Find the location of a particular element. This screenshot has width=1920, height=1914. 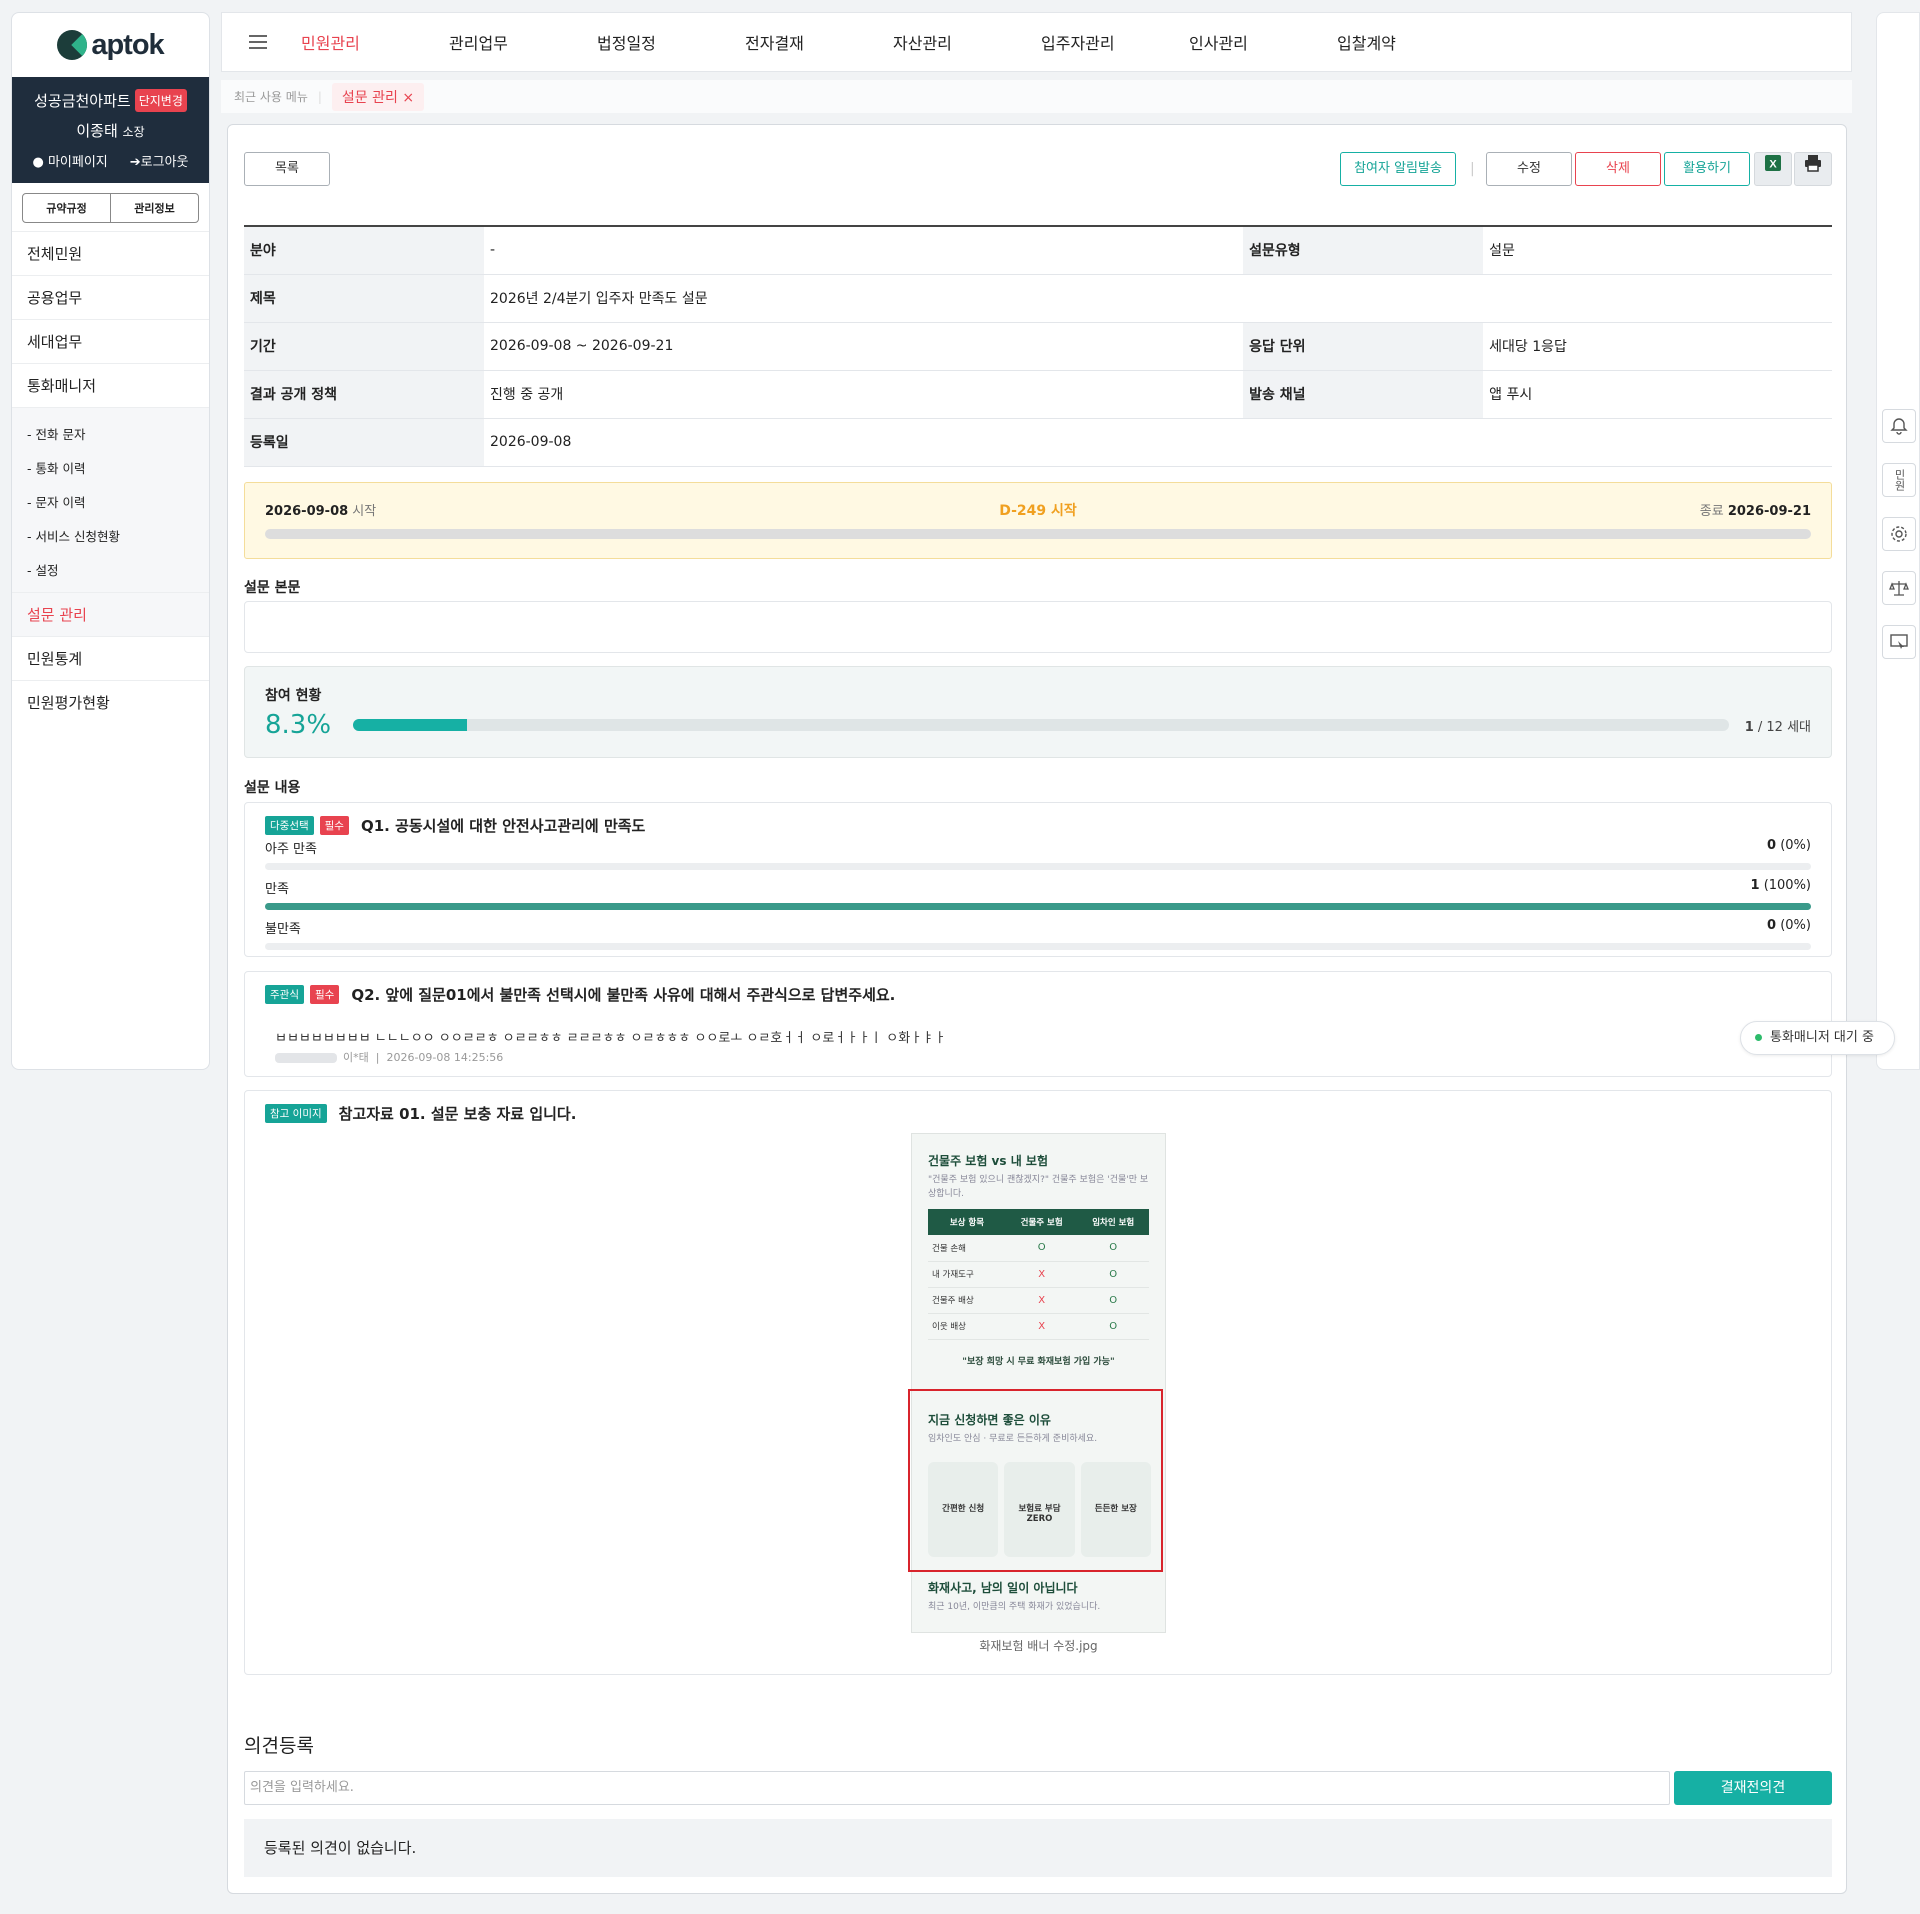

submenu-call-history: - 통화 이력 is located at coordinates (110, 467).